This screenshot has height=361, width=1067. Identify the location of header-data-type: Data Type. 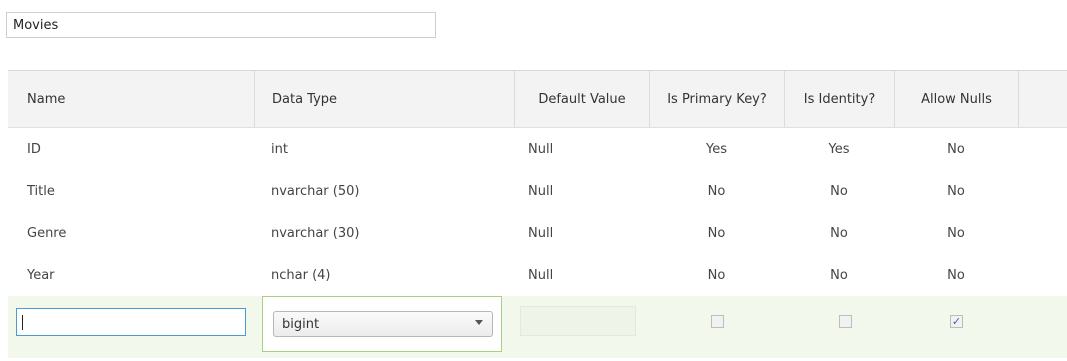
(384, 99).